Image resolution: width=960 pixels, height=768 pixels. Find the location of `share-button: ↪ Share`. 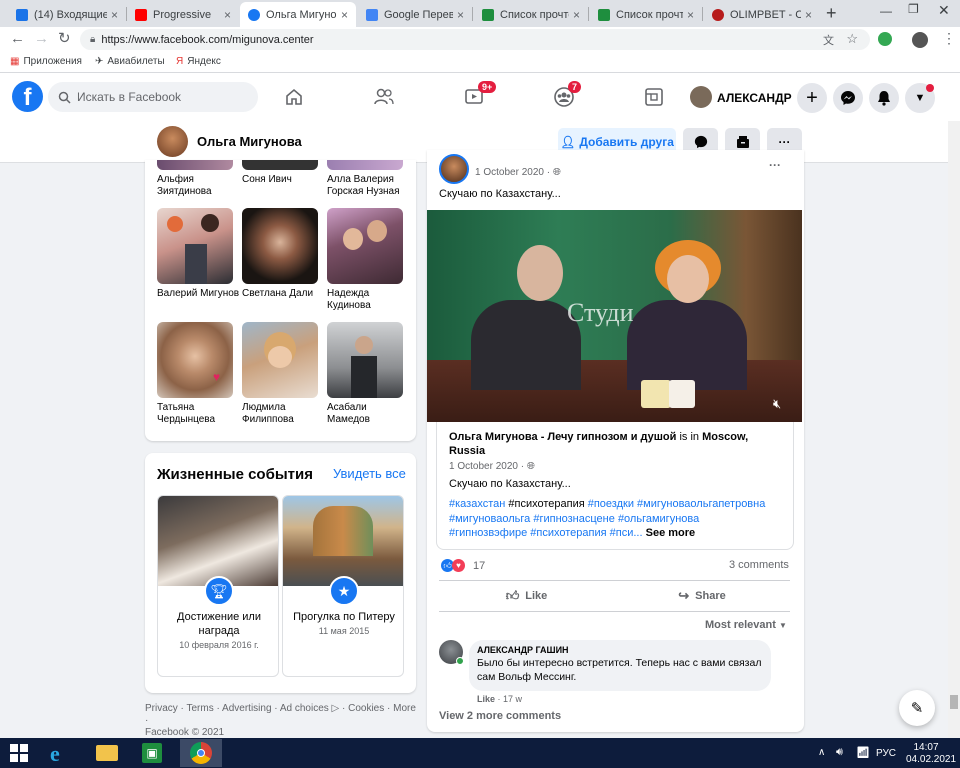

share-button: ↪ Share is located at coordinates (702, 596).